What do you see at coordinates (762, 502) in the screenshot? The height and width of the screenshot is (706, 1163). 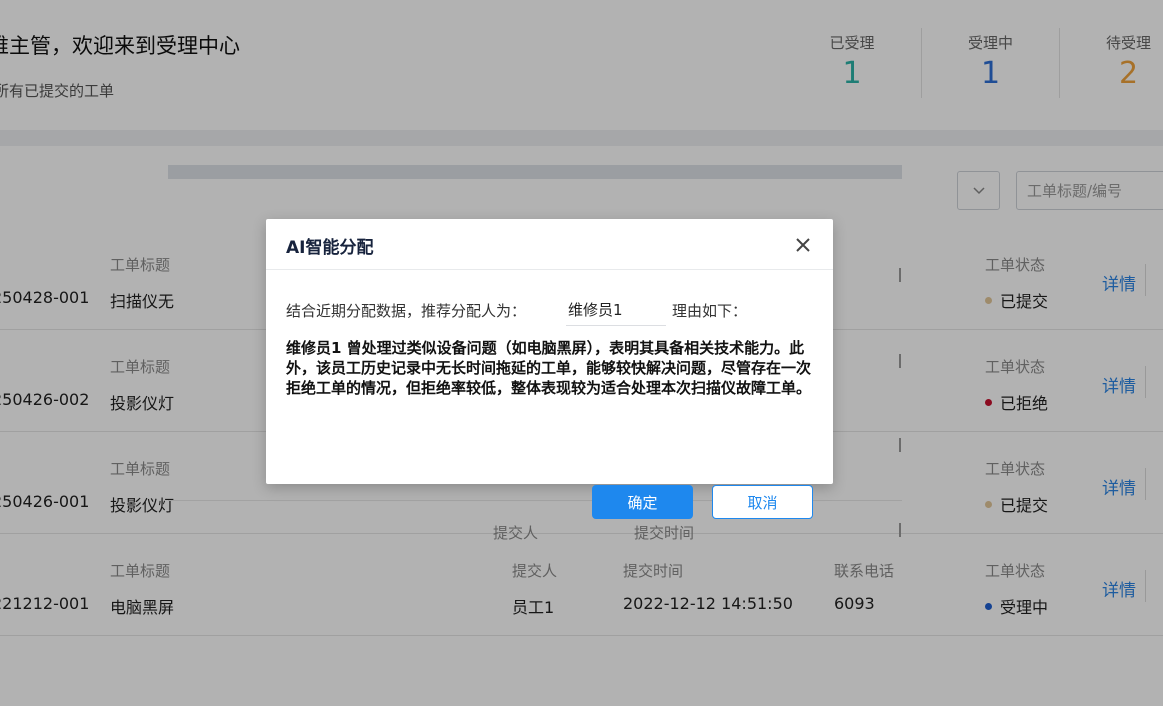 I see `cancel-button: 取消` at bounding box center [762, 502].